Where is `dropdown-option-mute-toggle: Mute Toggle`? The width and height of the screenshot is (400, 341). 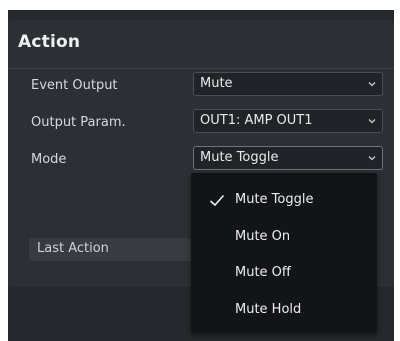
dropdown-option-mute-toggle: Mute Toggle is located at coordinates (284, 200).